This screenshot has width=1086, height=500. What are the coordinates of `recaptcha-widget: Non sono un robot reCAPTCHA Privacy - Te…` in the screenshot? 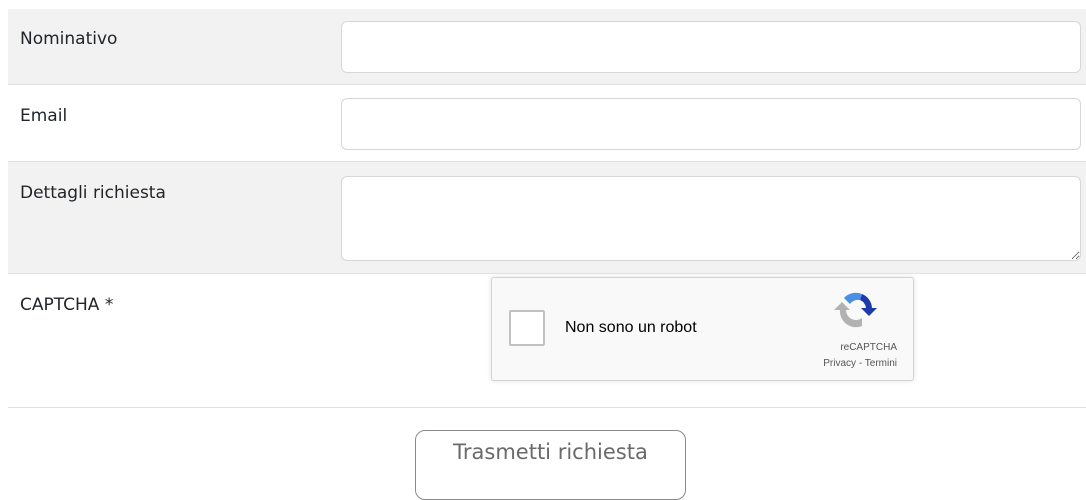 It's located at (702, 329).